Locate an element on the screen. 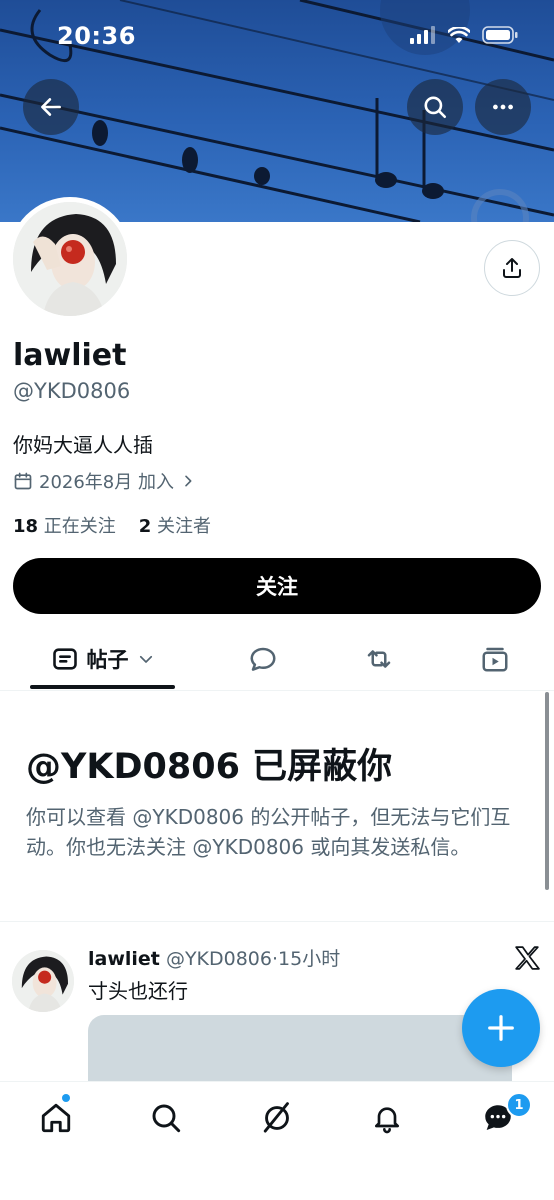 Image resolution: width=554 pixels, height=1200 pixels. following-count: 18 is located at coordinates (26, 526).